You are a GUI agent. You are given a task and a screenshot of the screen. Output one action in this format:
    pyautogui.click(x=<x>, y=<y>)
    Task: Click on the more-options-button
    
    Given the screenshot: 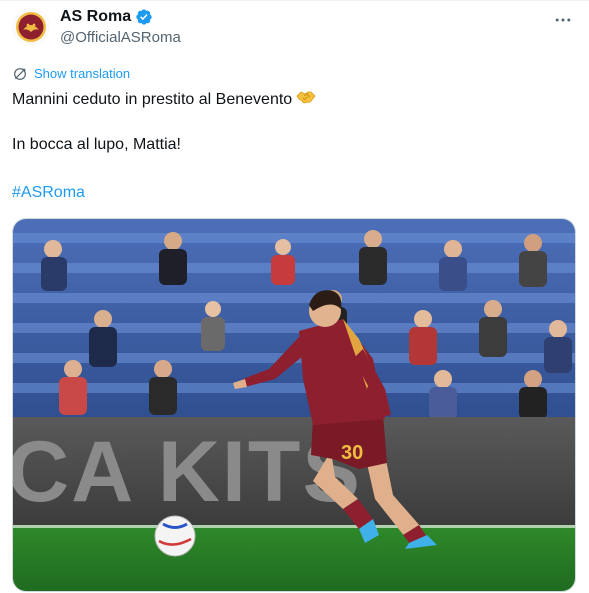 What is the action you would take?
    pyautogui.click(x=563, y=20)
    